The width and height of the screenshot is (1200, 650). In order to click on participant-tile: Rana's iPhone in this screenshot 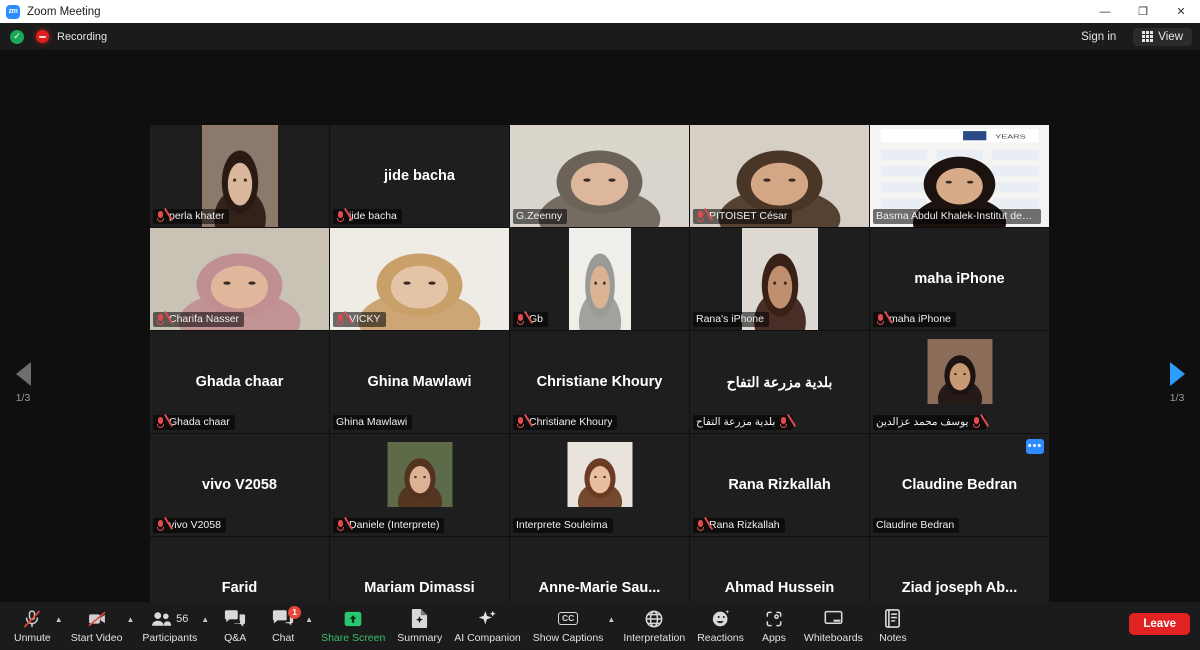, I will do `click(779, 279)`.